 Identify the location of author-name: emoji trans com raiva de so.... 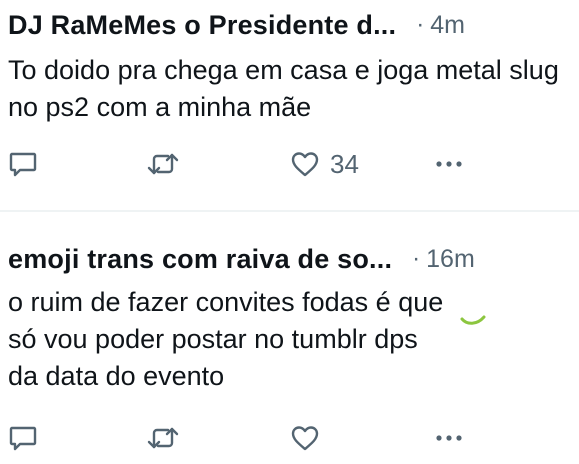
(200, 259).